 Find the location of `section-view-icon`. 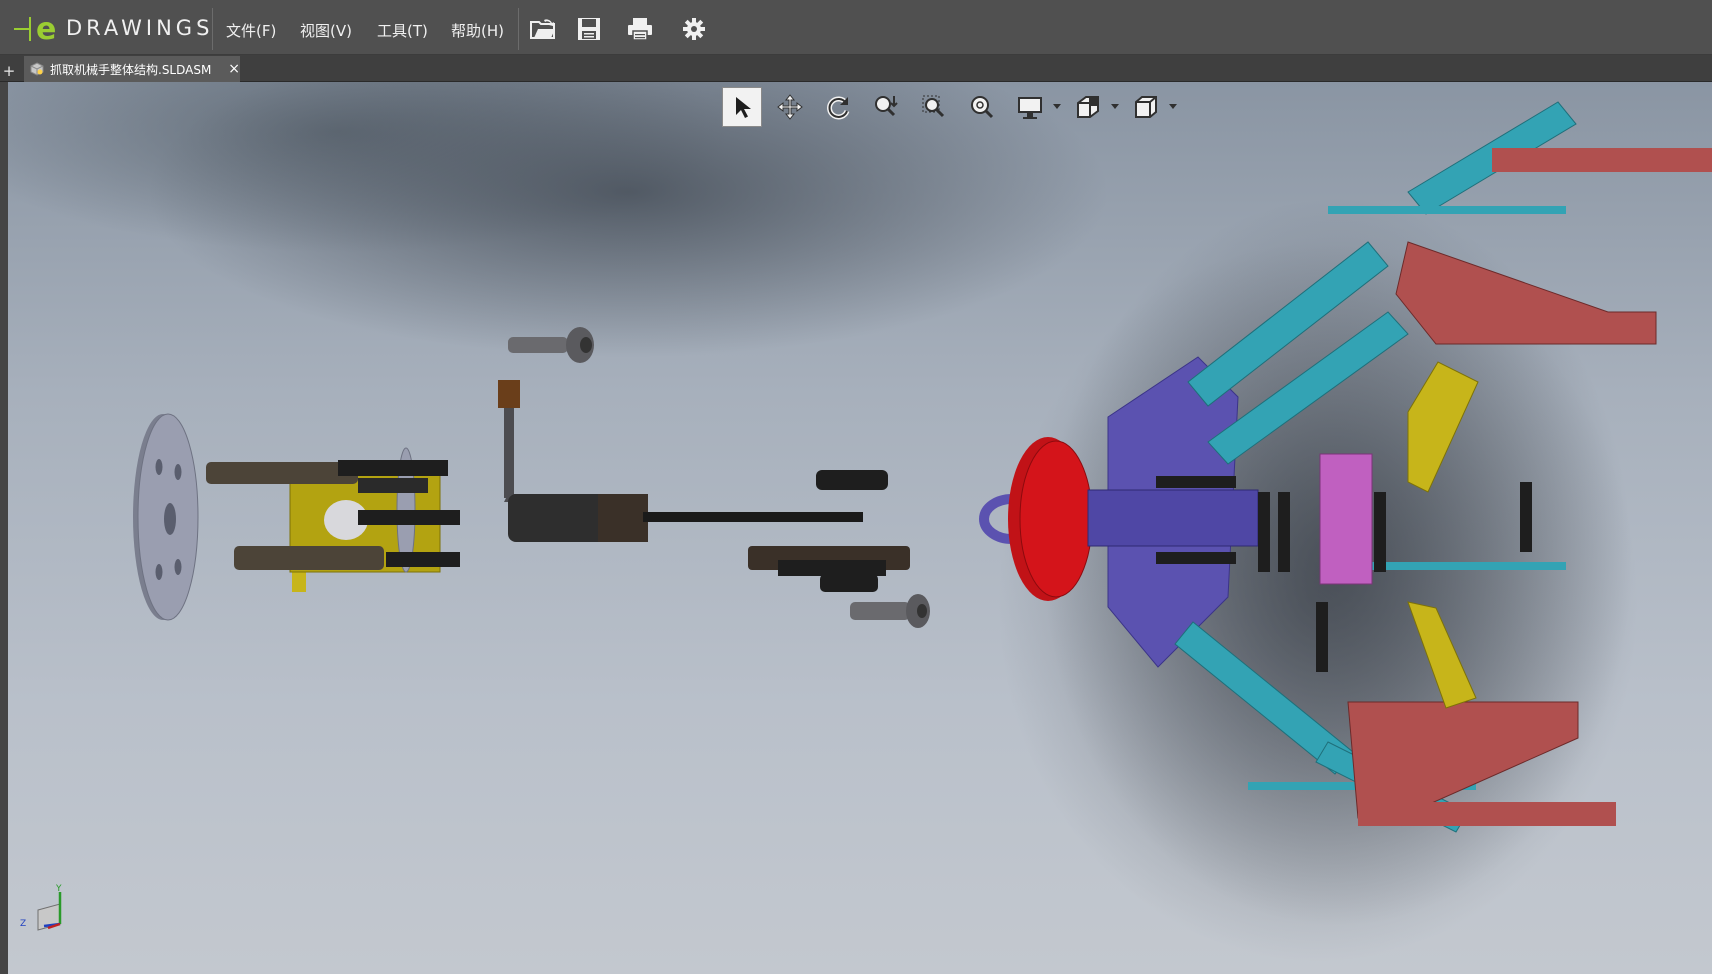

section-view-icon is located at coordinates (1088, 107).